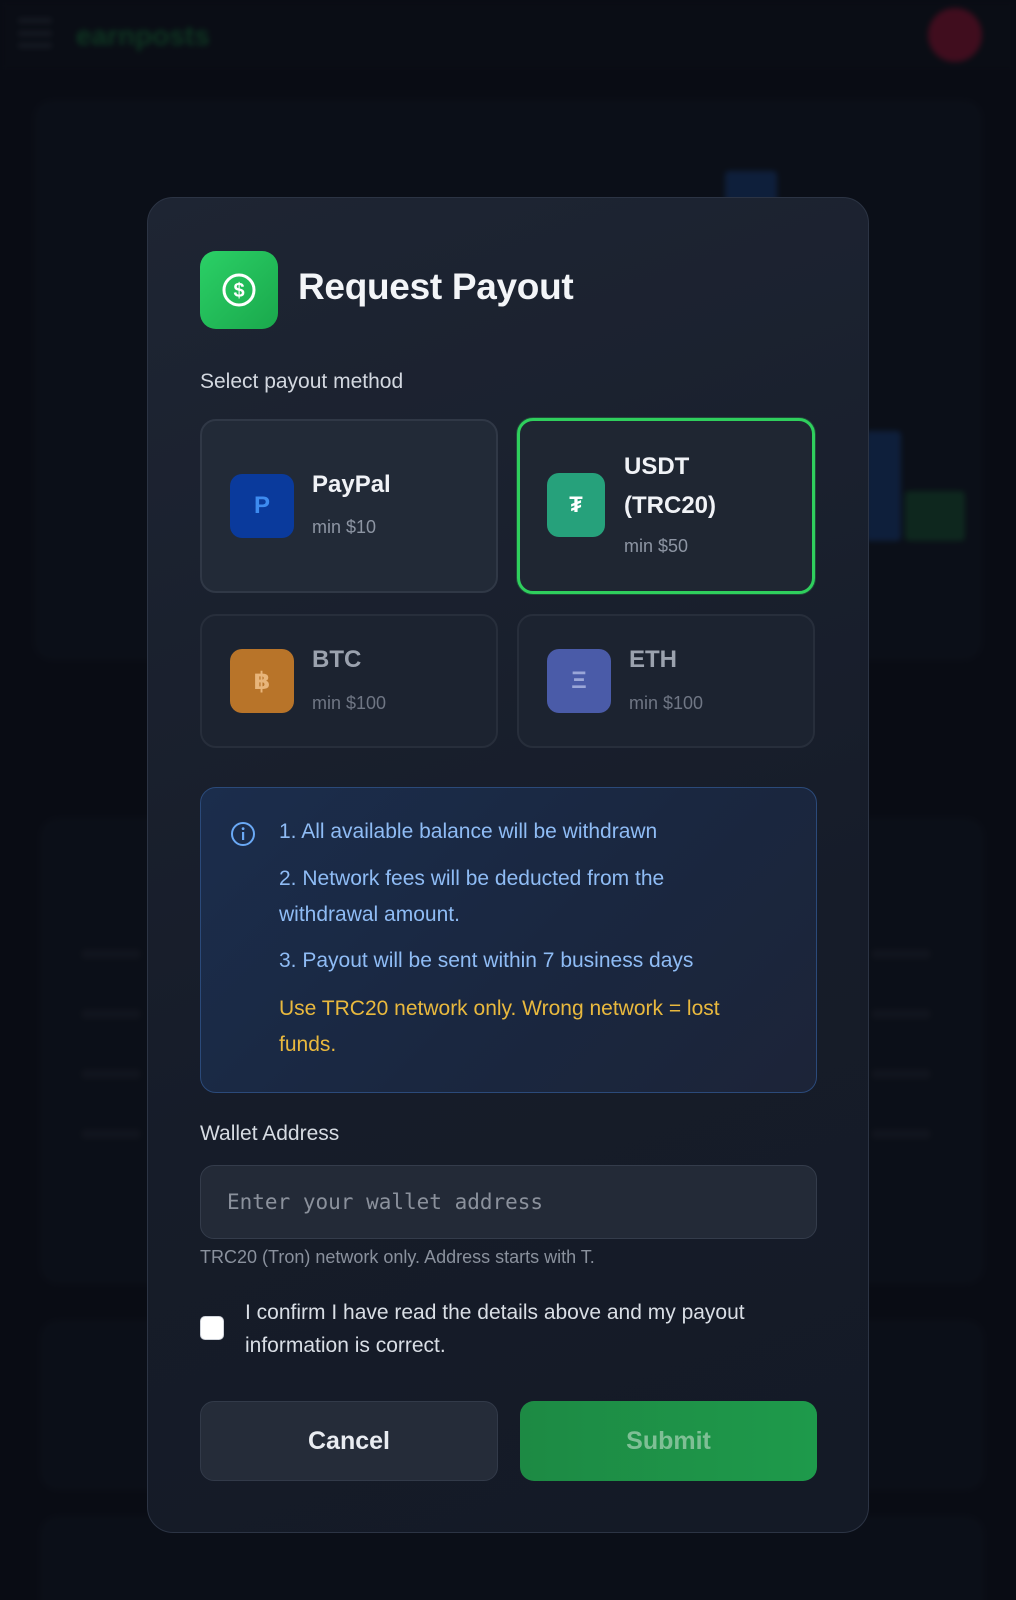 The width and height of the screenshot is (1016, 1600). I want to click on wallet-address-input, so click(508, 1202).